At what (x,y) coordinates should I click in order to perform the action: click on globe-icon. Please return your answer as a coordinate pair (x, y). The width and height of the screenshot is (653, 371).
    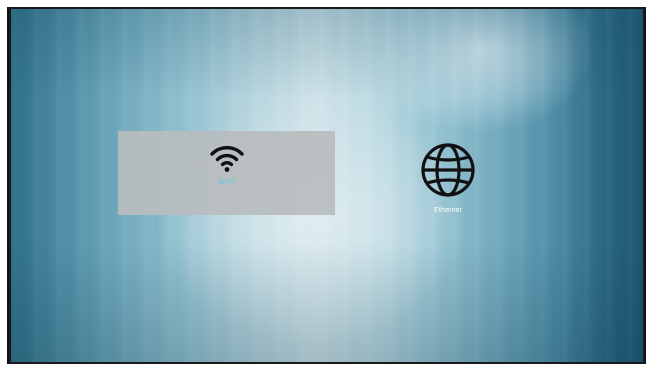
    Looking at the image, I should click on (448, 170).